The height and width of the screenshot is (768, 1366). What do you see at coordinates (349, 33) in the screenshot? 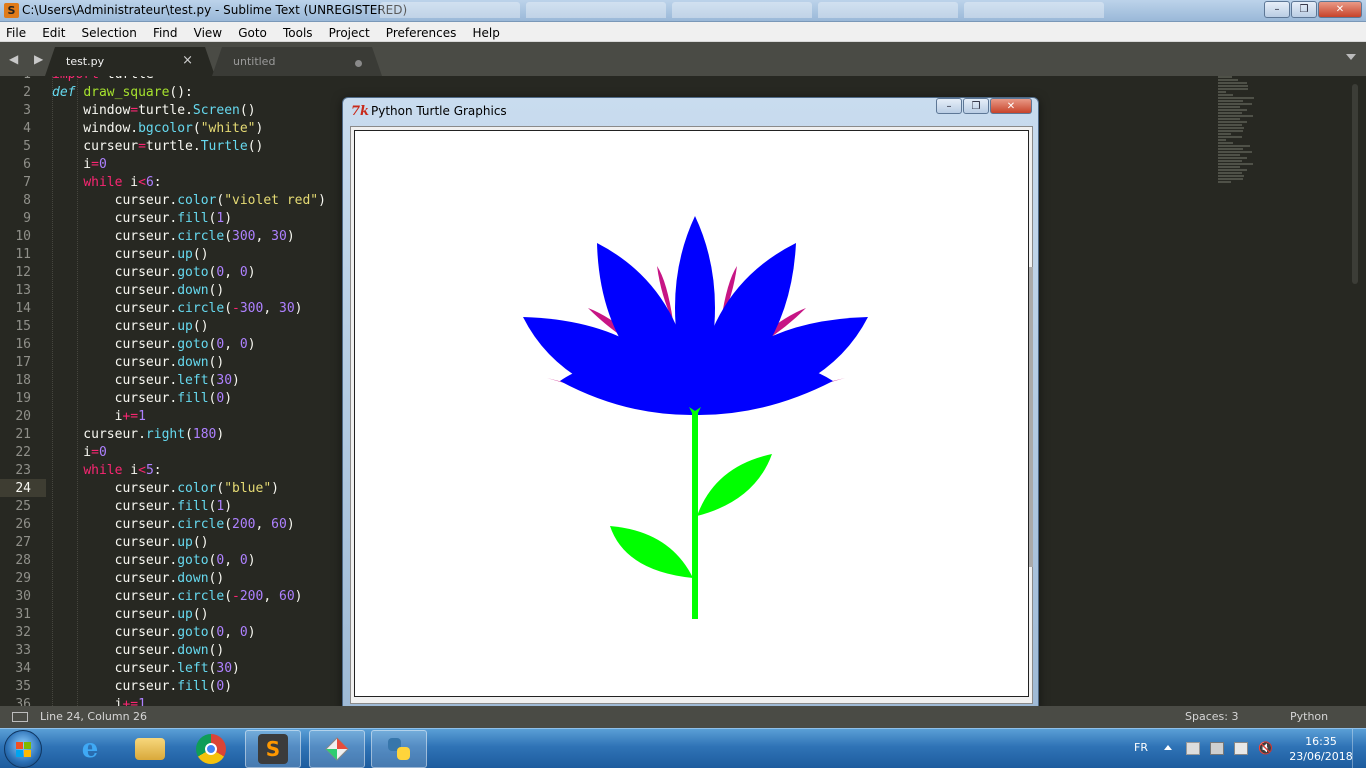
I see `menu-project: Project` at bounding box center [349, 33].